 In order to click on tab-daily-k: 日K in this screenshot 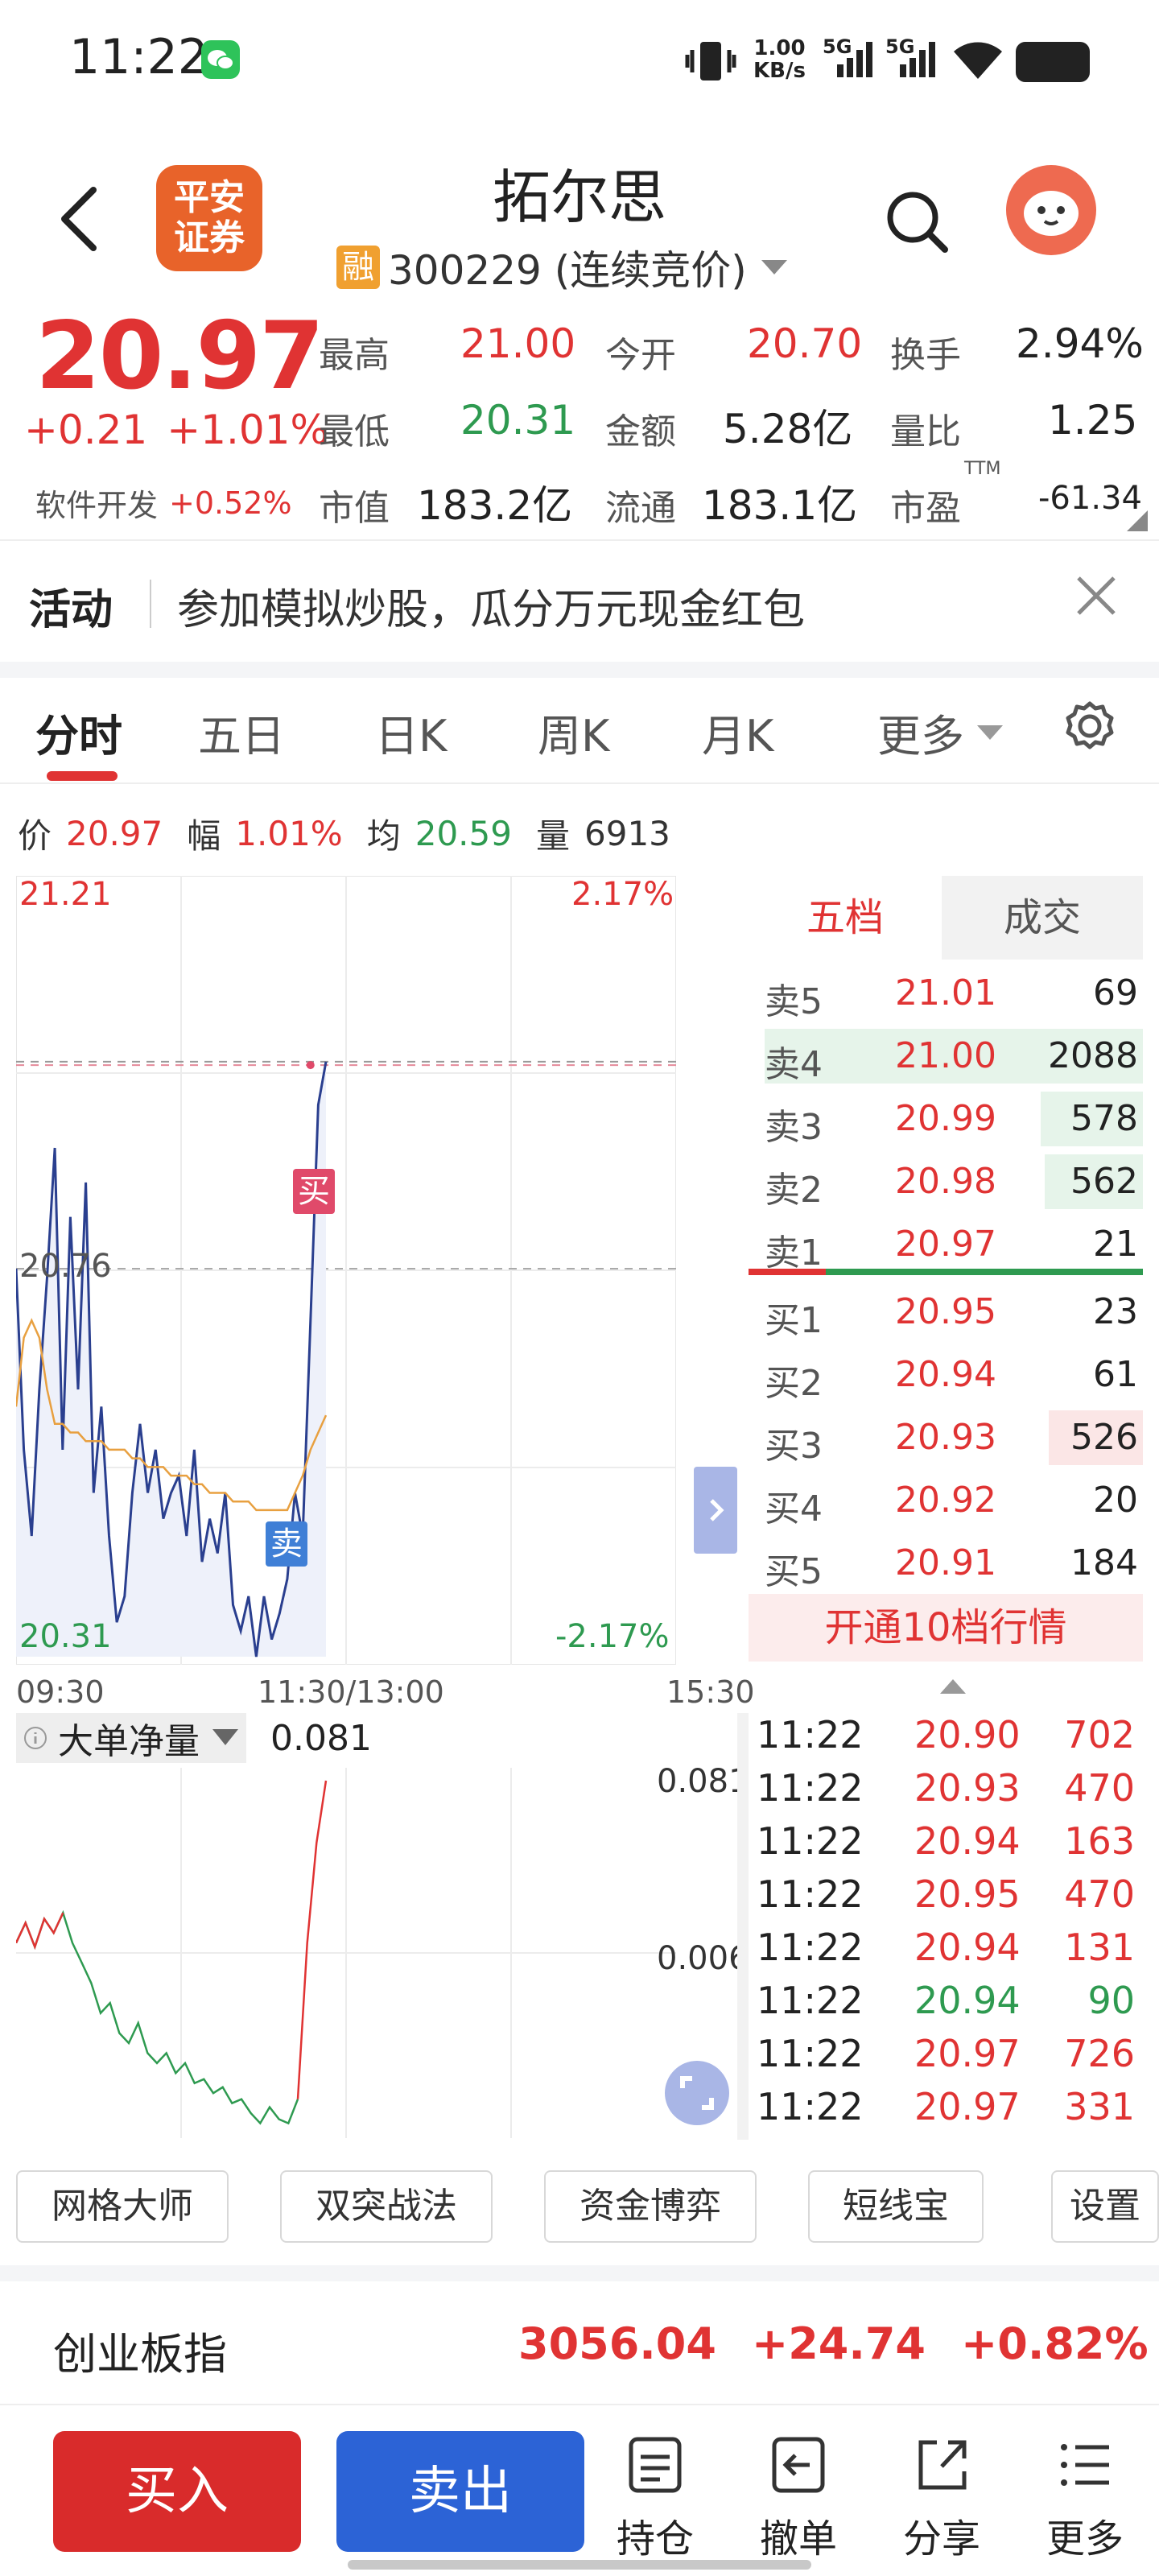, I will do `click(411, 732)`.